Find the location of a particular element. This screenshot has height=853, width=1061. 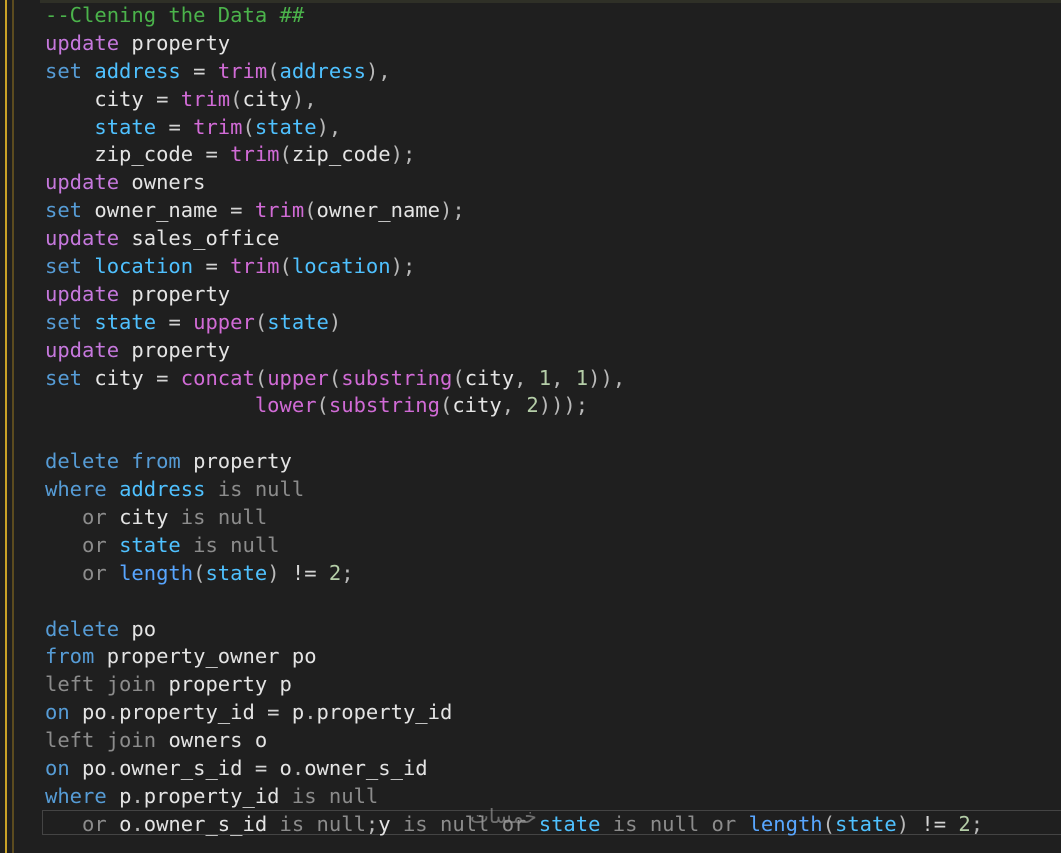

indent-guide is located at coordinates (6, 426).